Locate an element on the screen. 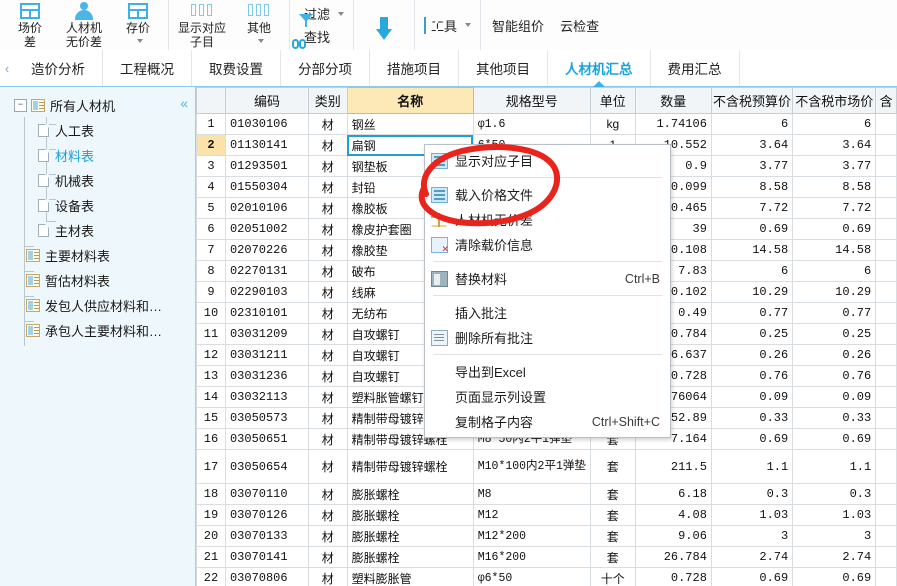 The image size is (897, 586). cell-market-price: 6 is located at coordinates (834, 124).